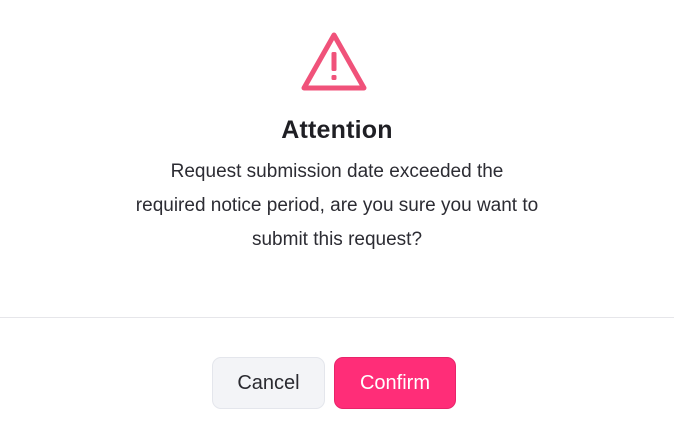  Describe the element at coordinates (395, 383) in the screenshot. I see `confirm-button: Confirm` at that location.